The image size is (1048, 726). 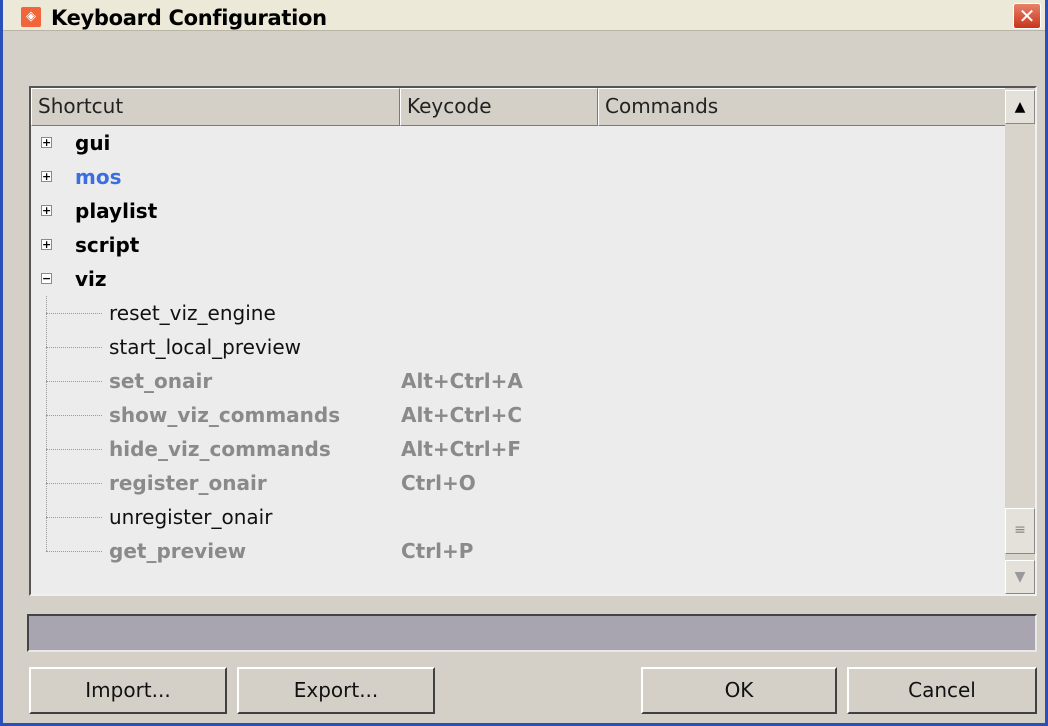 What do you see at coordinates (519, 177) in the screenshot?
I see `tree-group-mos: + mos` at bounding box center [519, 177].